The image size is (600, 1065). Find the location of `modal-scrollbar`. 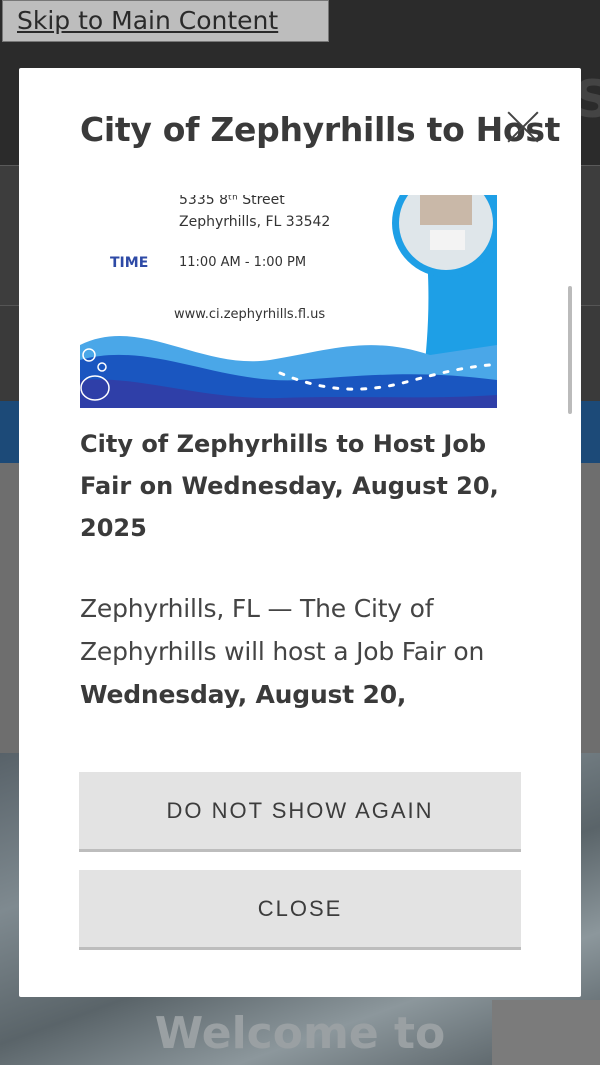

modal-scrollbar is located at coordinates (570, 350).